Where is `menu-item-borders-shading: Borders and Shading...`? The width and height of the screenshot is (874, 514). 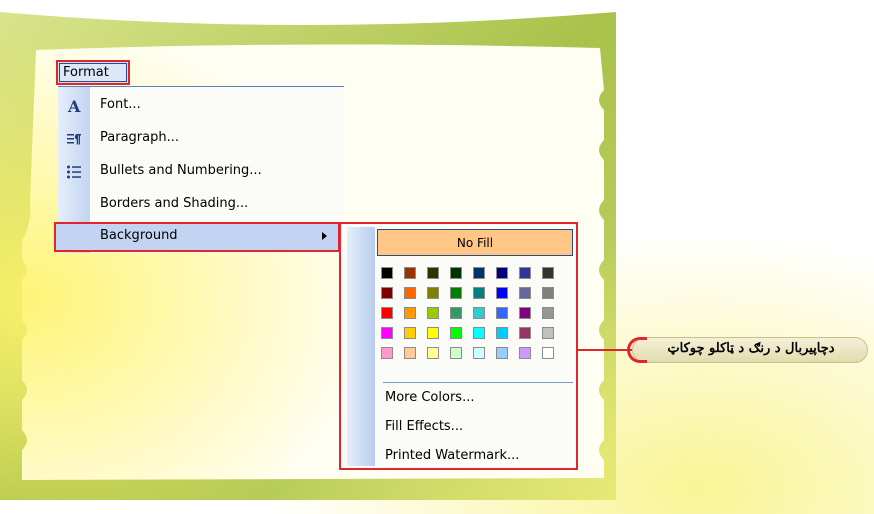
menu-item-borders-shading: Borders and Shading... is located at coordinates (201, 204).